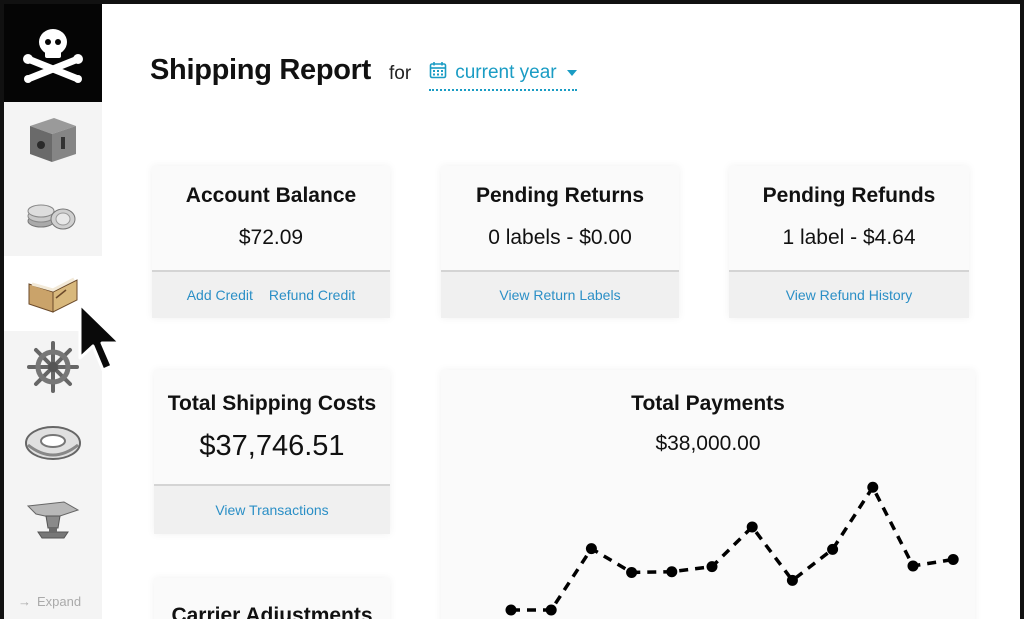 The width and height of the screenshot is (1024, 619). I want to click on view-transactions-link: View Transactions, so click(271, 510).